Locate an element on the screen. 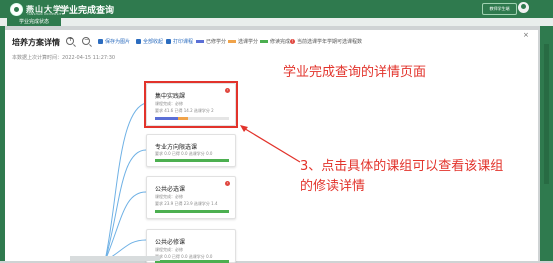 The width and height of the screenshot is (553, 263). annotation-arrow is located at coordinates (270, 144).